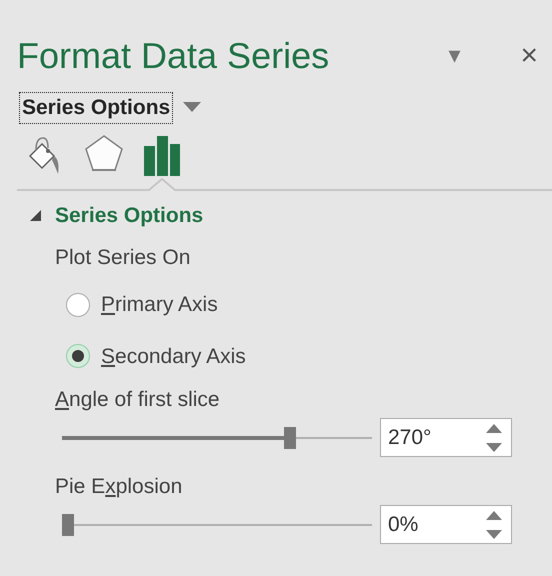 This screenshot has width=552, height=576. I want to click on slider-label: Angle of first slice, so click(138, 400).